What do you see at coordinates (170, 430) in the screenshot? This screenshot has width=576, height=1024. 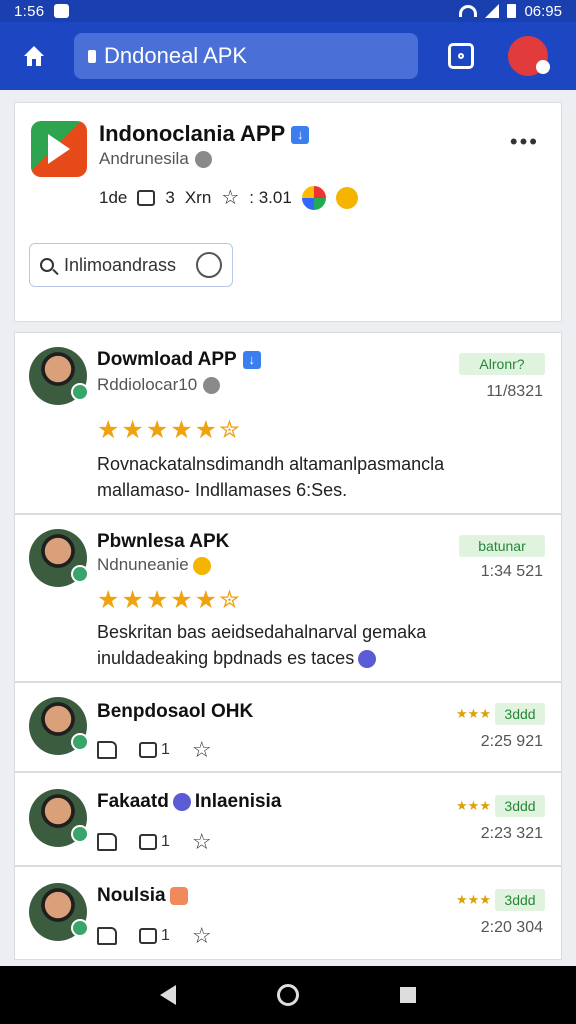 I see `rating-stars: ★★★★★✮` at bounding box center [170, 430].